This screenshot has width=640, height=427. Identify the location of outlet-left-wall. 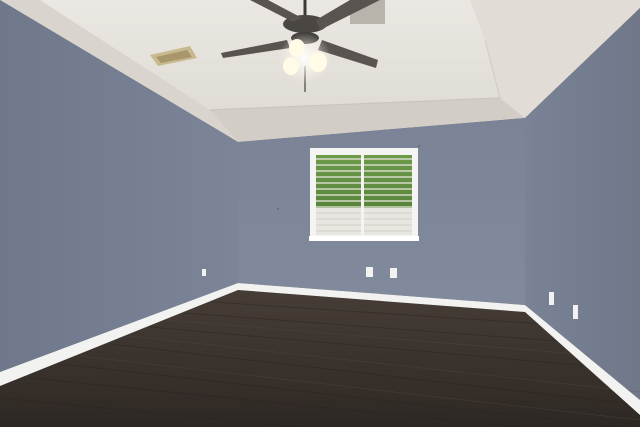
(204, 272).